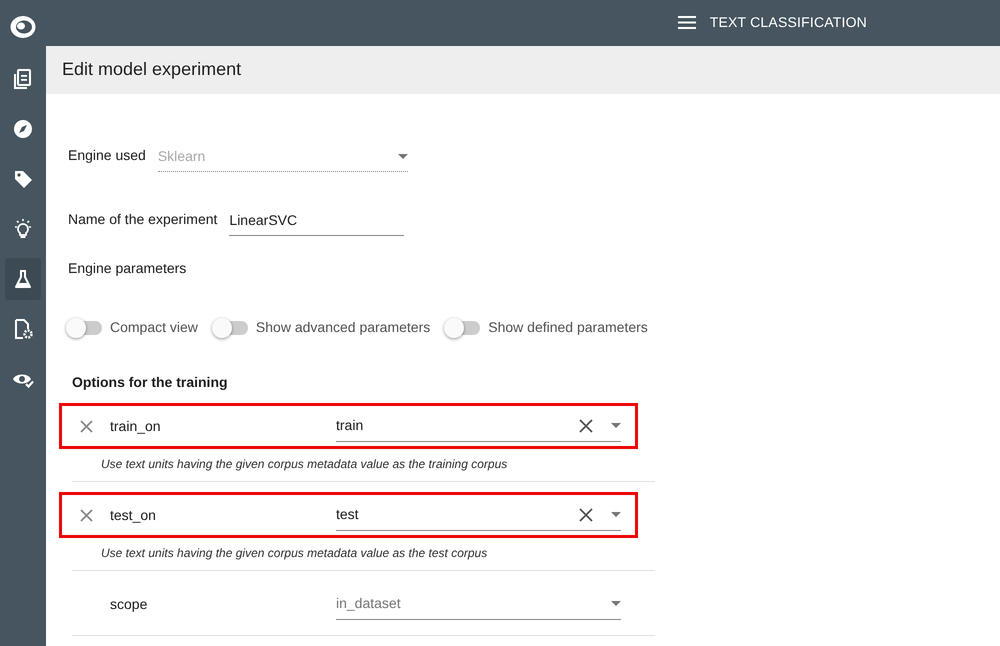 The height and width of the screenshot is (646, 1000). What do you see at coordinates (107, 155) in the screenshot?
I see `field-label: Engine used` at bounding box center [107, 155].